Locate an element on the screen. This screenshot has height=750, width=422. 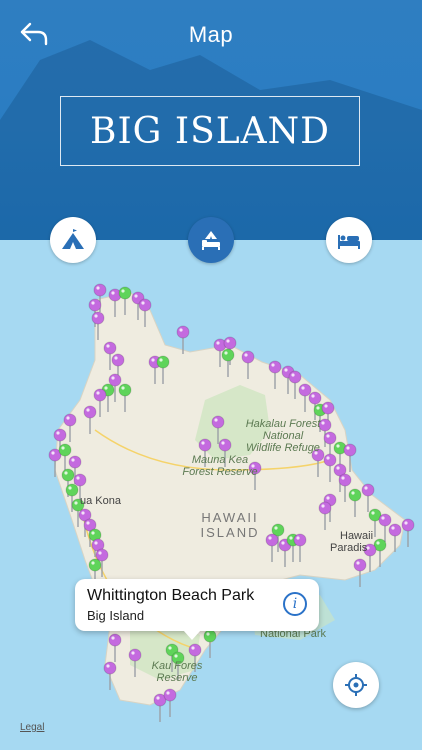
map-label-forest-refuge-text: Hakalau Forest National Wildlife Refuge is located at coordinates (283, 436).